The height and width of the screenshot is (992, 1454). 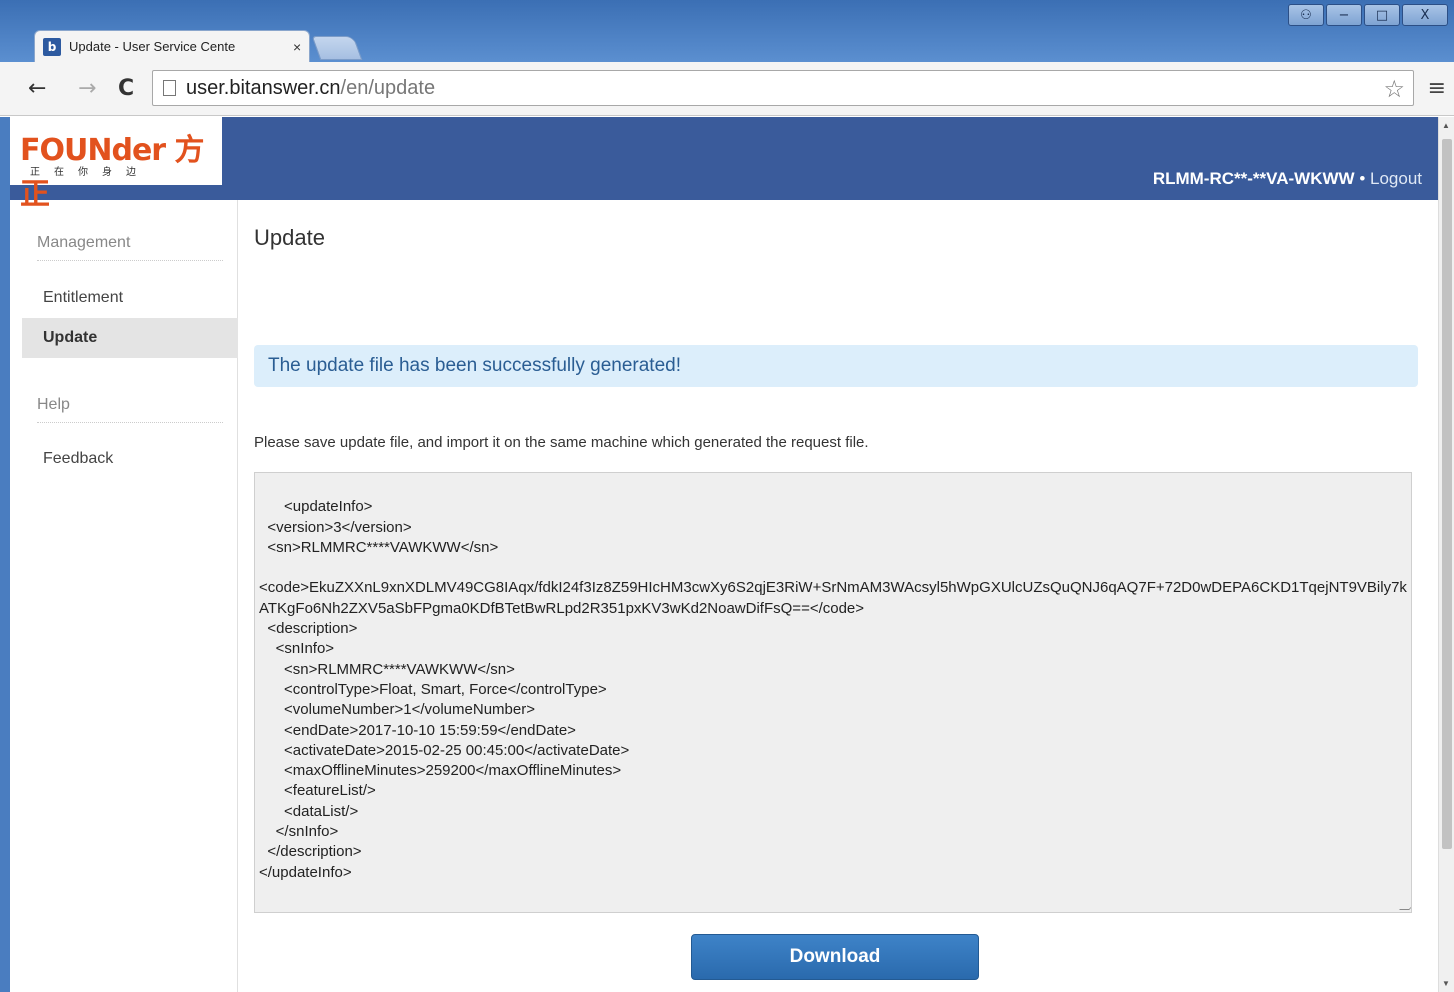 I want to click on logout-link: Logout, so click(x=1396, y=178).